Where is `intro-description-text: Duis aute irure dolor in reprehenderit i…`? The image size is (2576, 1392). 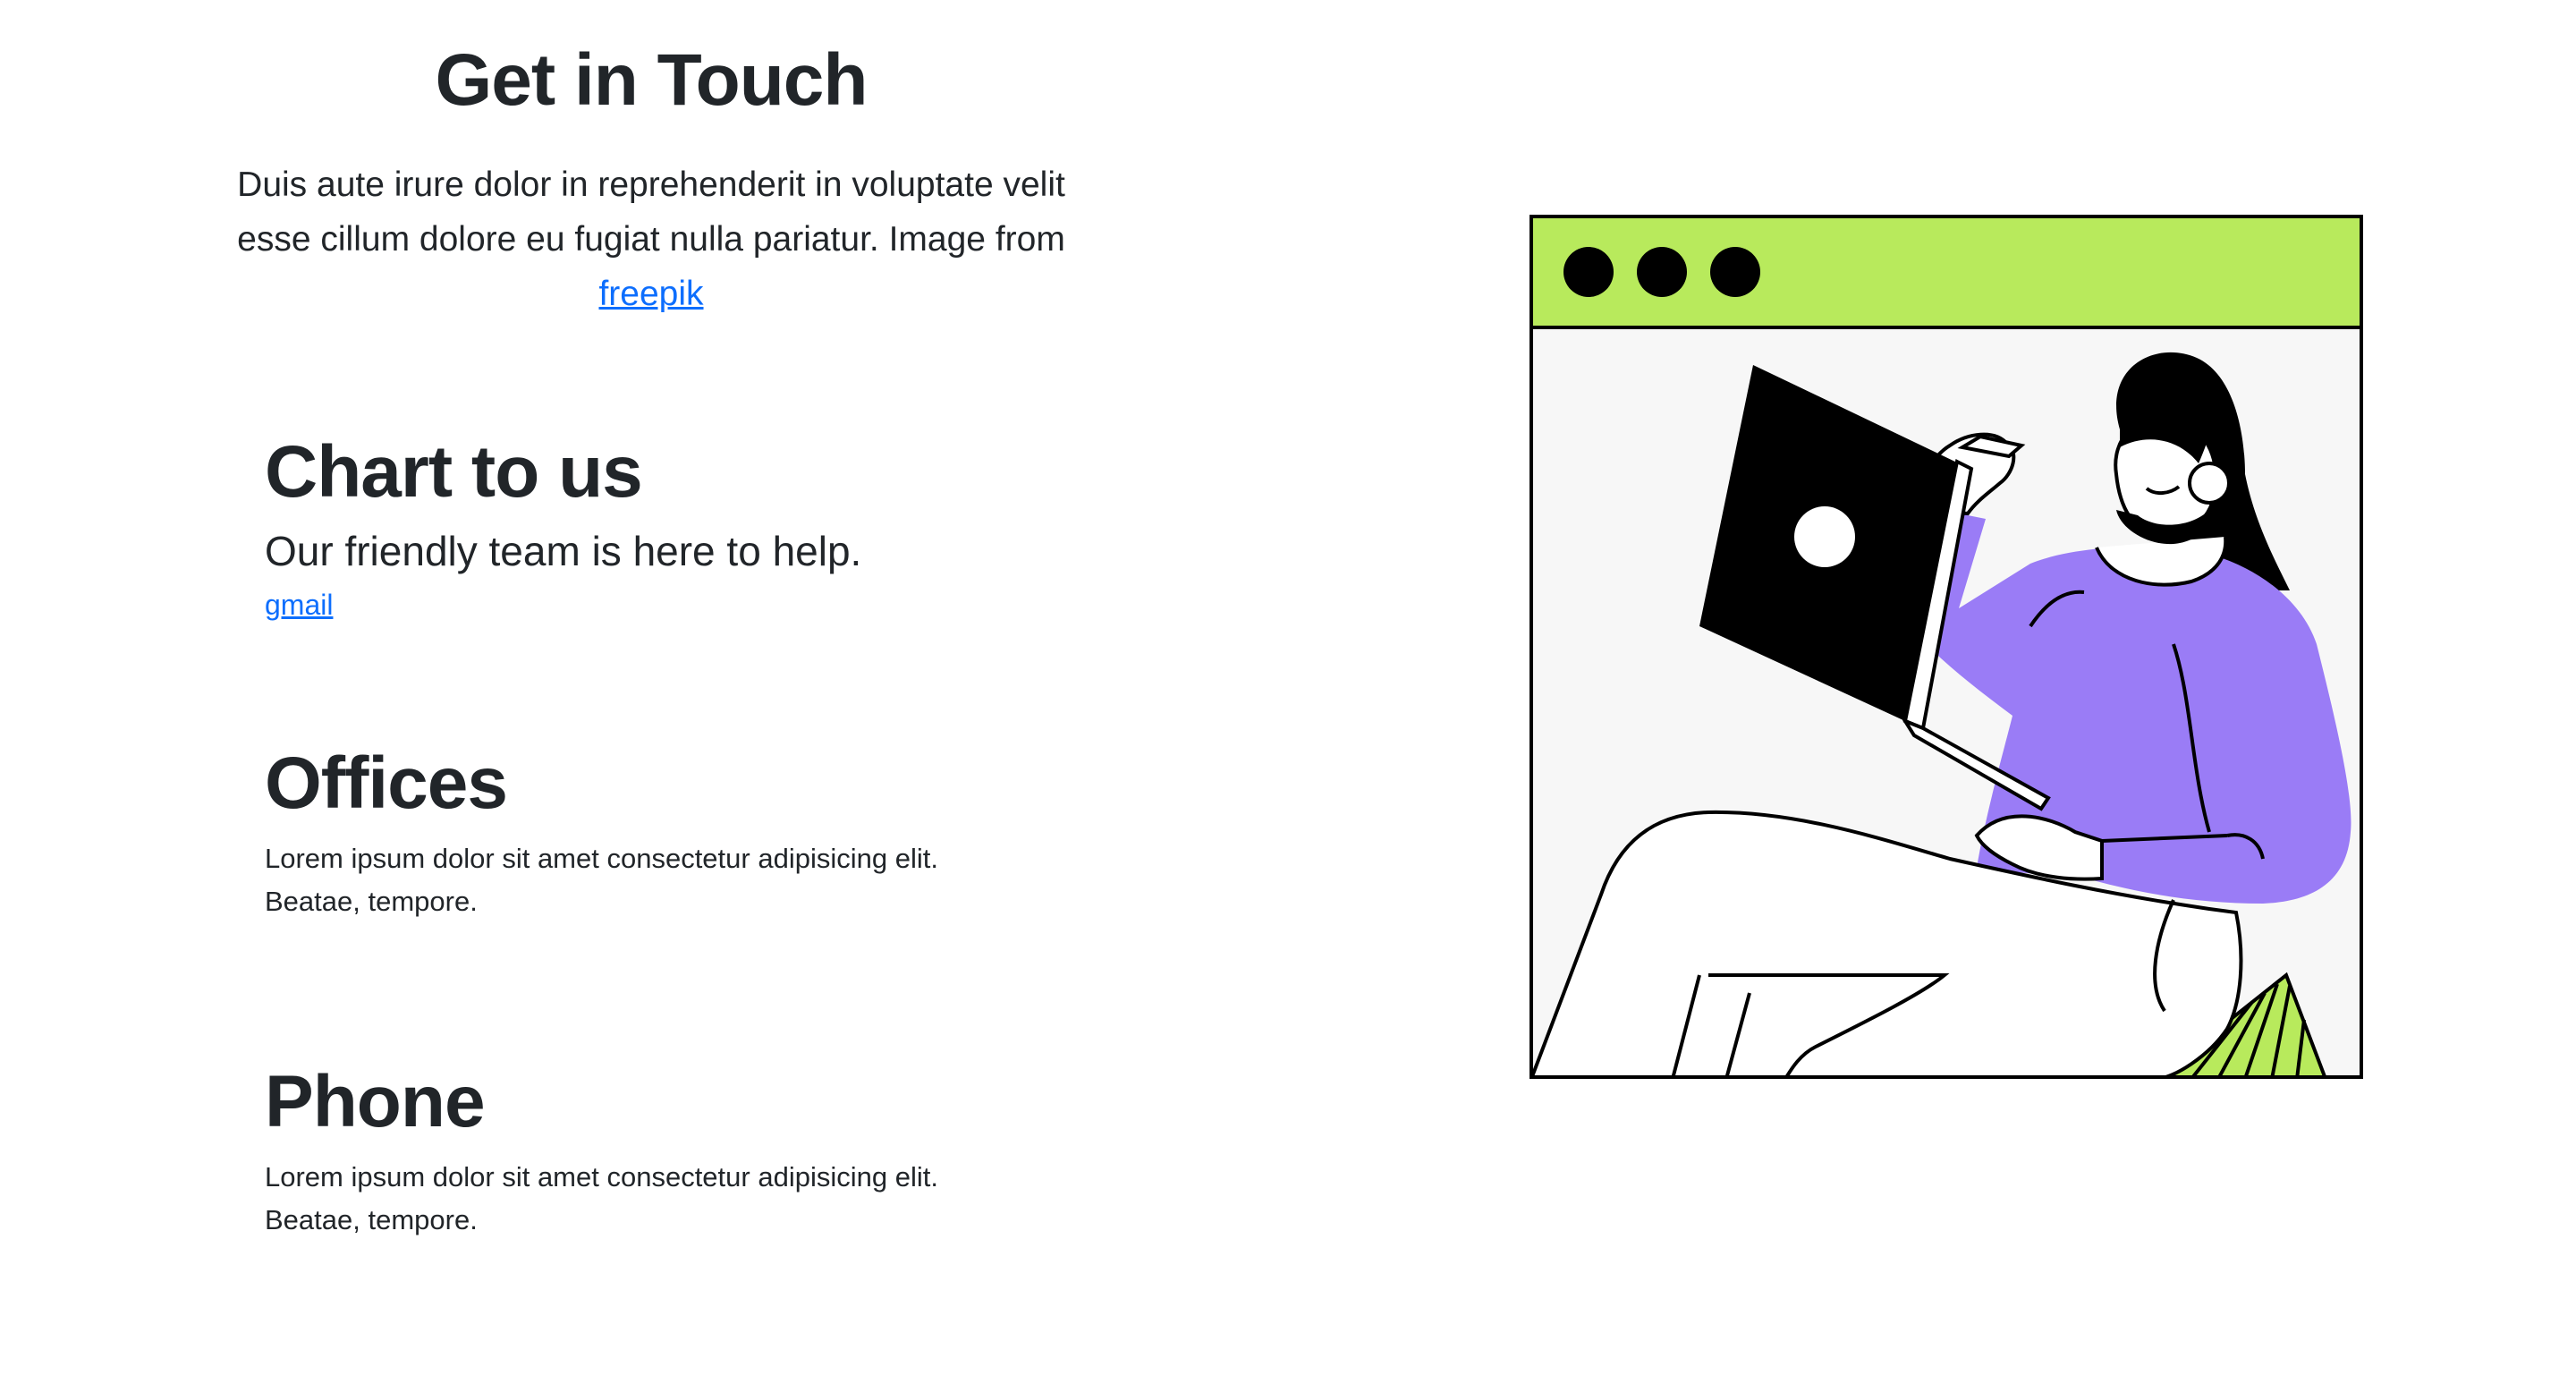 intro-description-text: Duis aute irure dolor in reprehenderit i… is located at coordinates (651, 212).